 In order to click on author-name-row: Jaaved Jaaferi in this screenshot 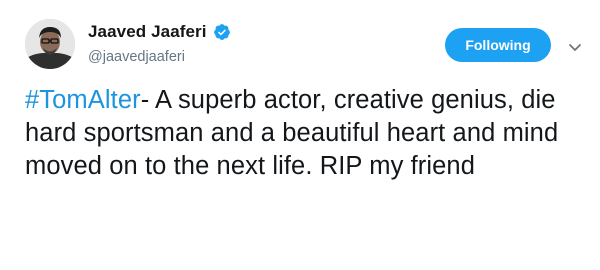, I will do `click(159, 32)`.